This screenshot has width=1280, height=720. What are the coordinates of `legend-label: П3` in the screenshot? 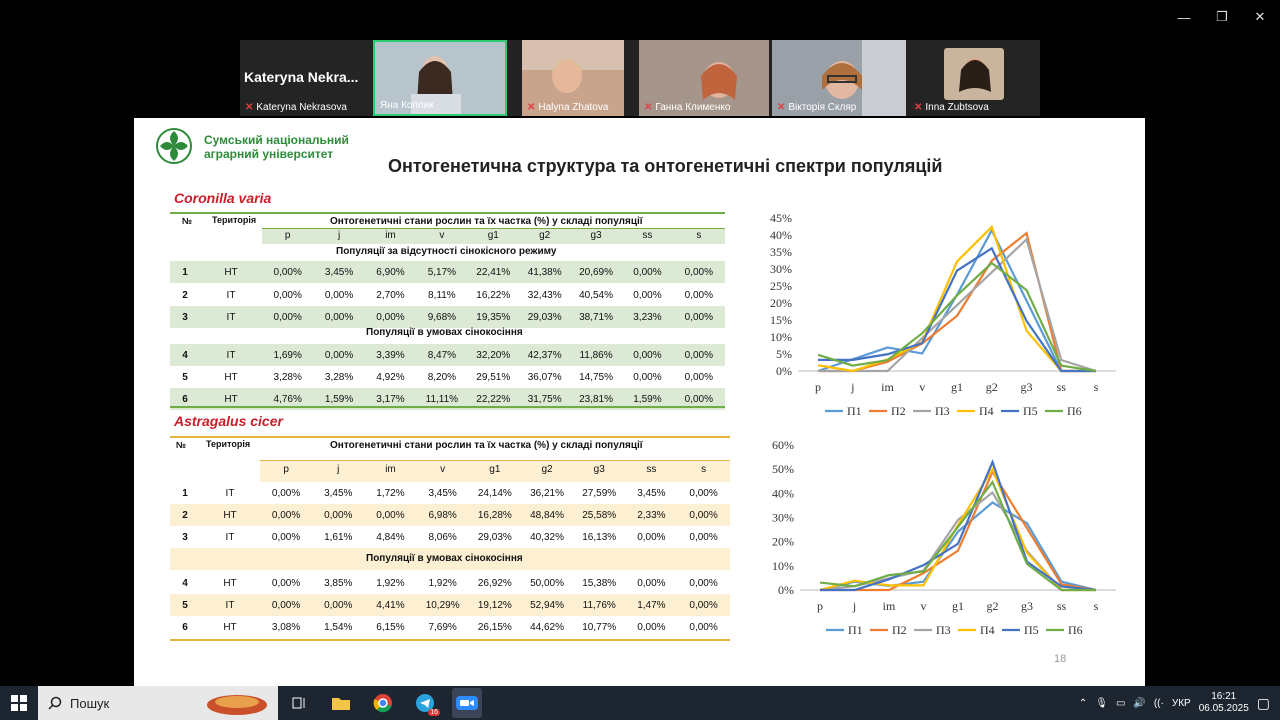 It's located at (943, 630).